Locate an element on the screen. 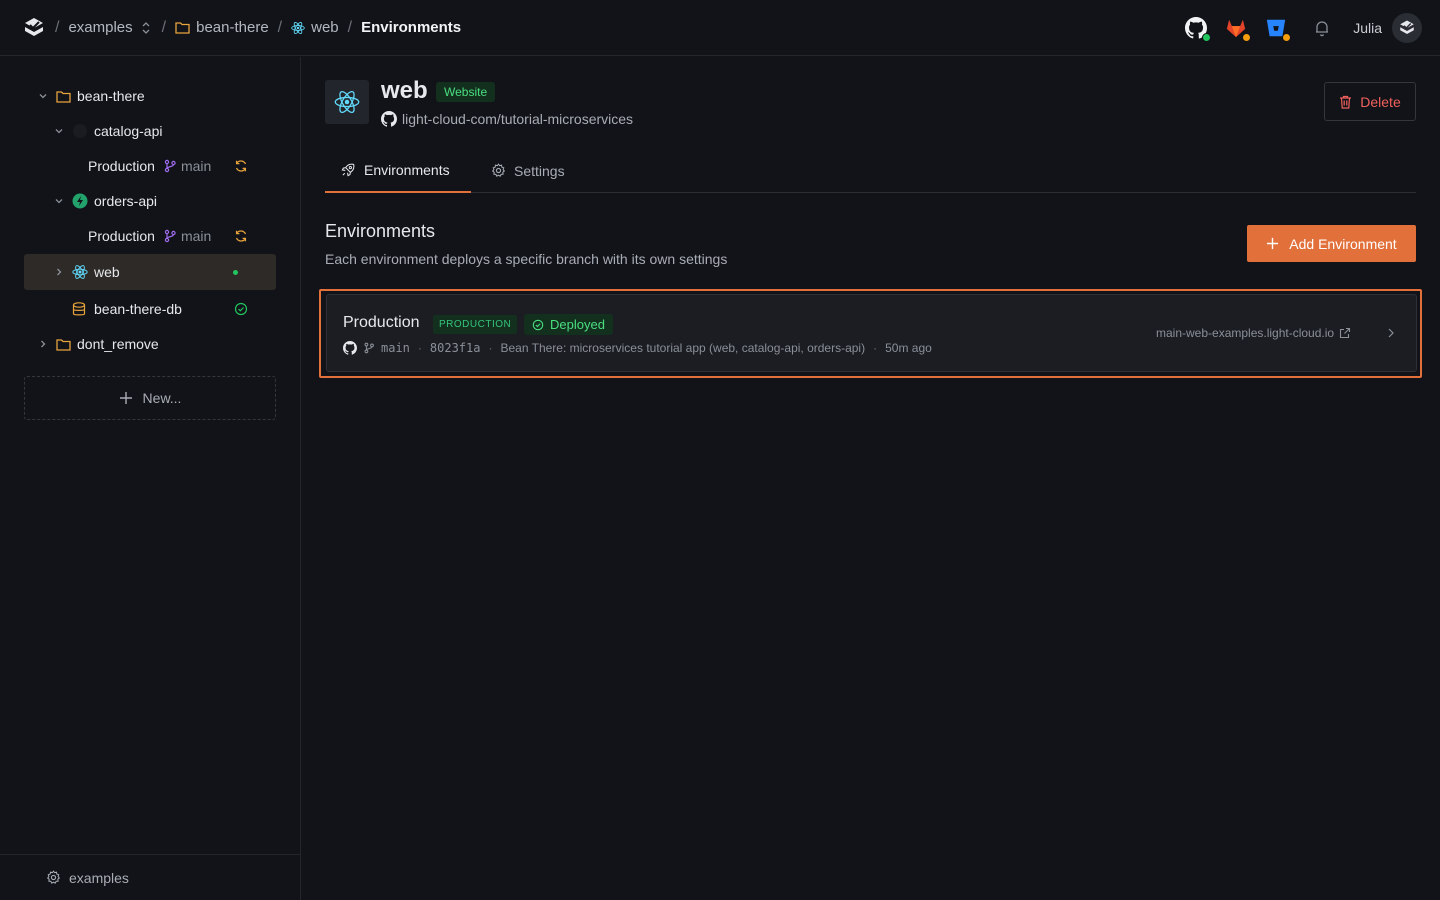 The height and width of the screenshot is (900, 1440). tab-environments: Environments is located at coordinates (398, 170).